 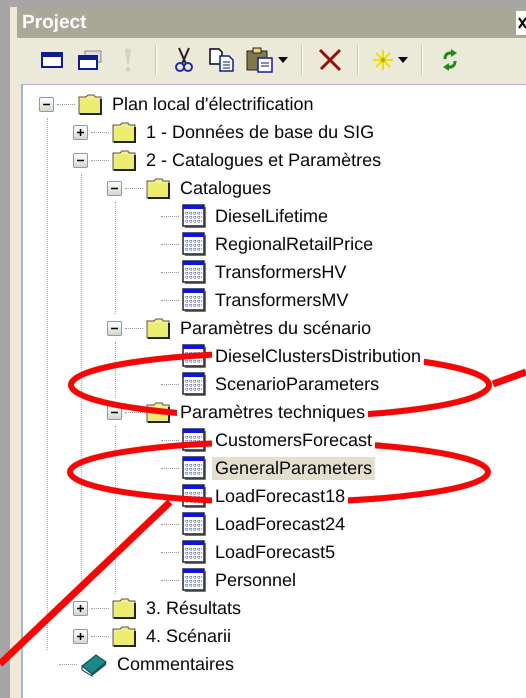 What do you see at coordinates (260, 60) in the screenshot?
I see `clipboard-icon` at bounding box center [260, 60].